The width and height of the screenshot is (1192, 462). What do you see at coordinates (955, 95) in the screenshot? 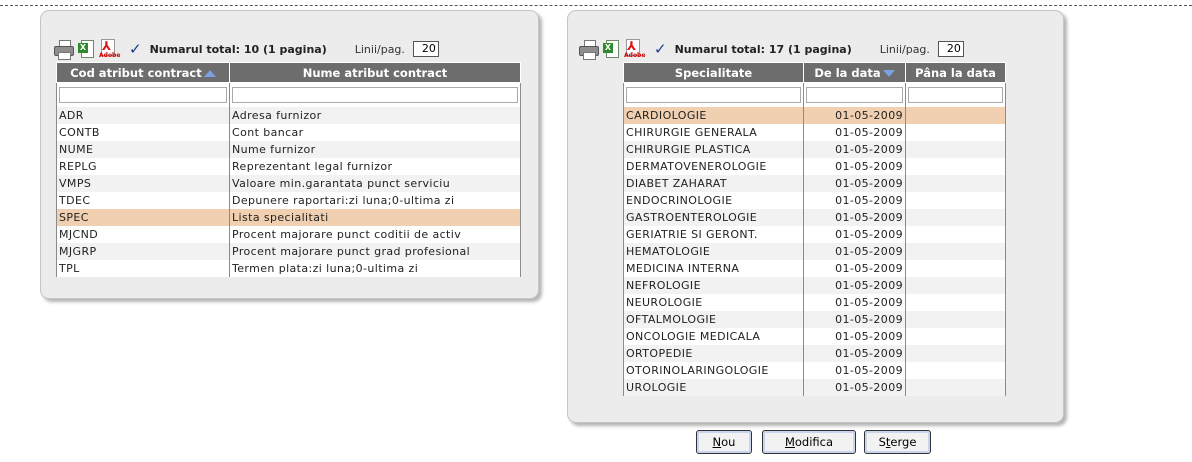
I see `filter-to-date-input` at bounding box center [955, 95].